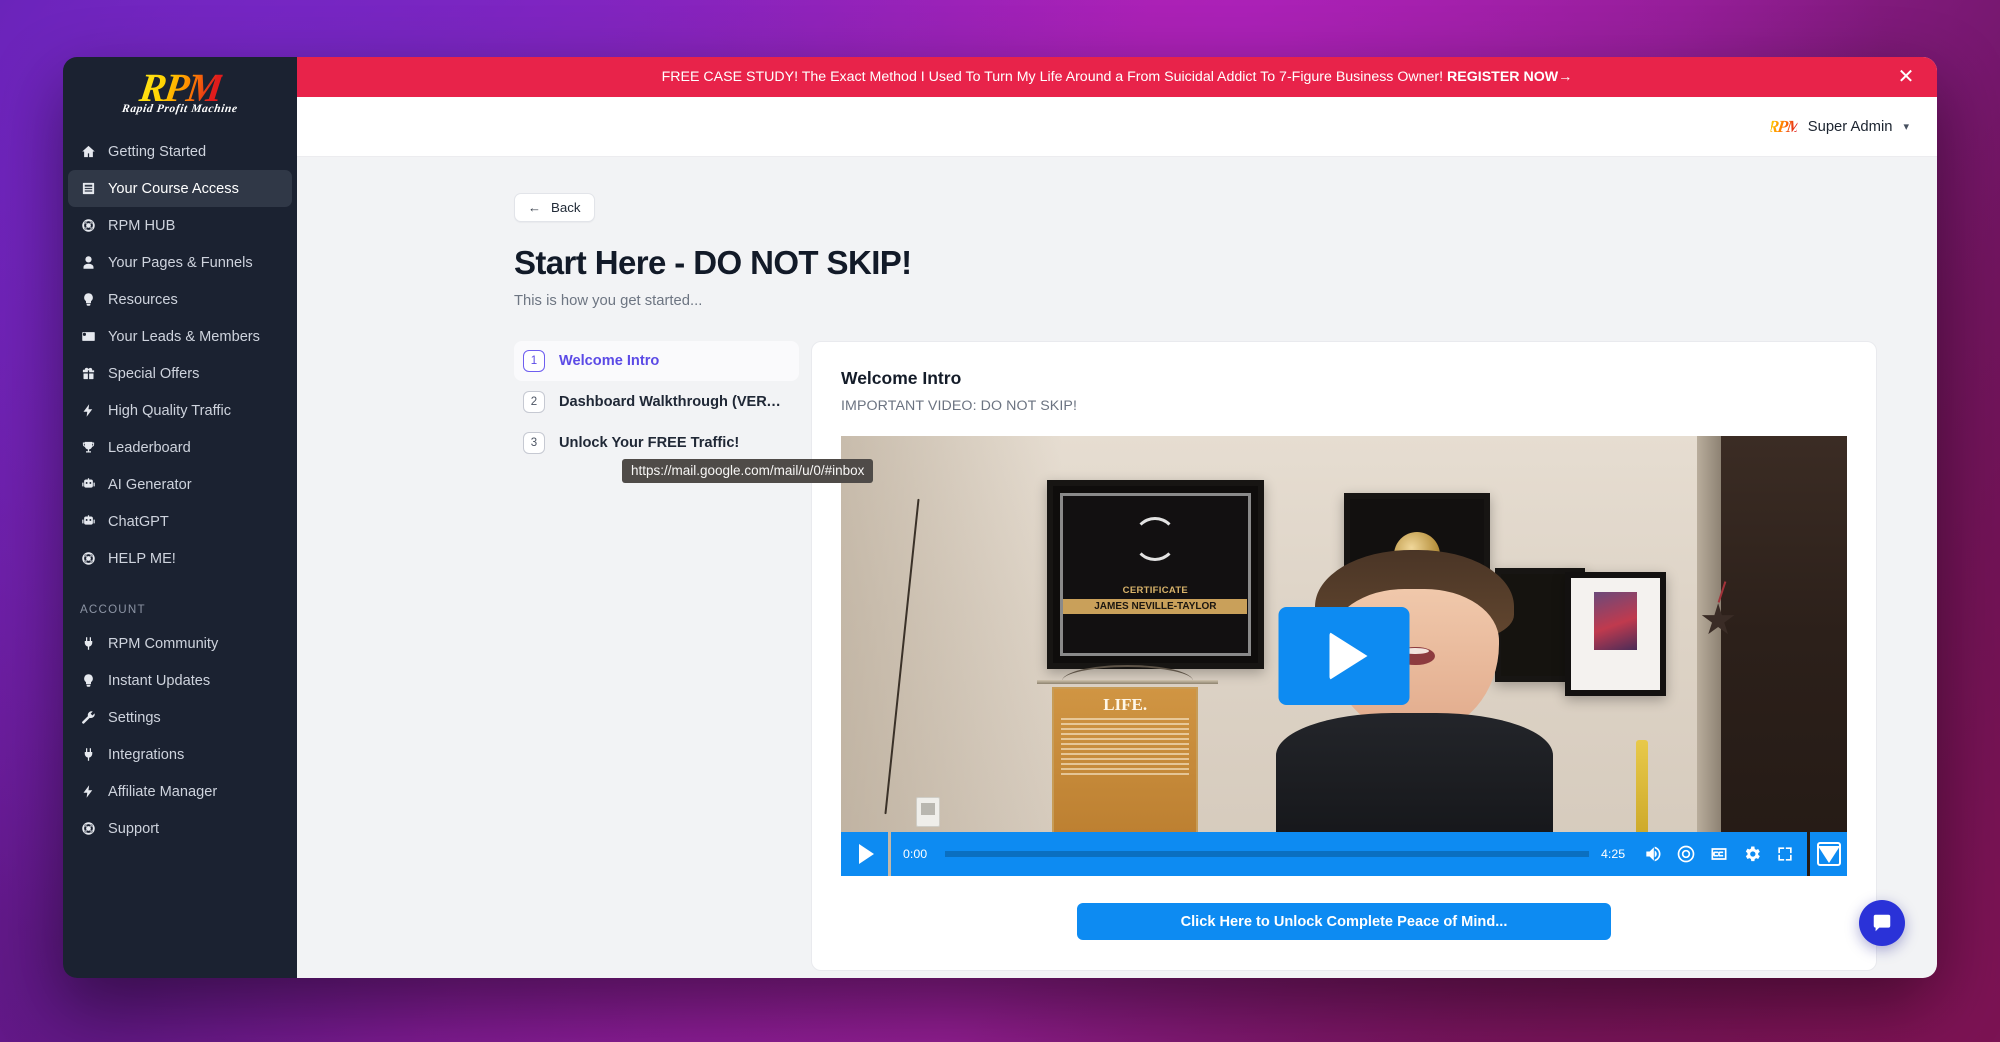 This screenshot has width=2000, height=1042. I want to click on life-poster-word: LIFE., so click(1125, 704).